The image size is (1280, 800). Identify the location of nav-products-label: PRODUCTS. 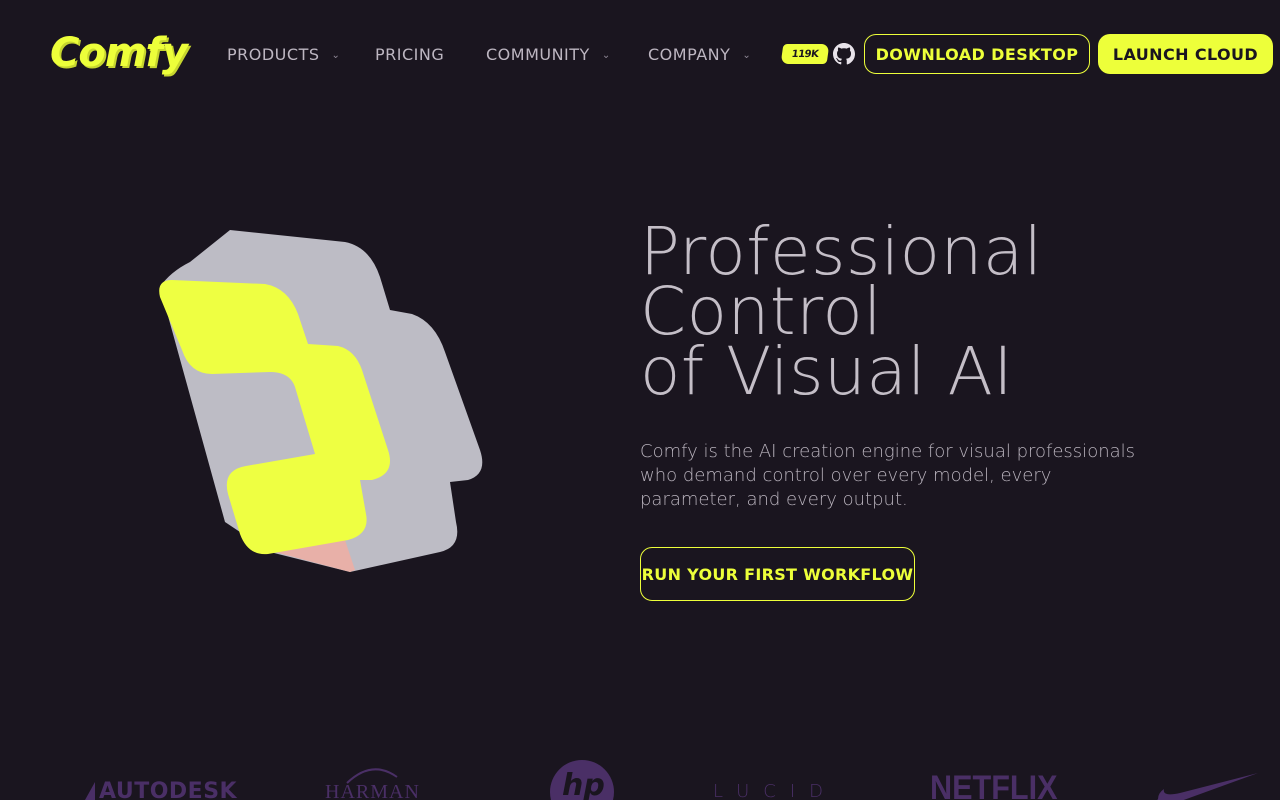
(273, 54).